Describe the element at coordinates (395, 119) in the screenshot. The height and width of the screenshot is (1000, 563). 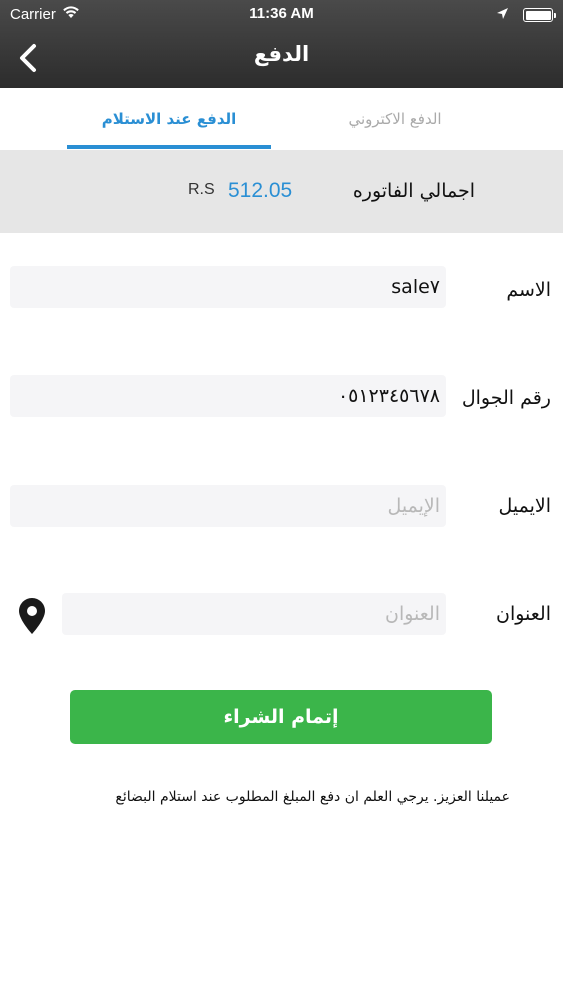
I see `tab-online-payment: الدفع الاكتروني` at that location.